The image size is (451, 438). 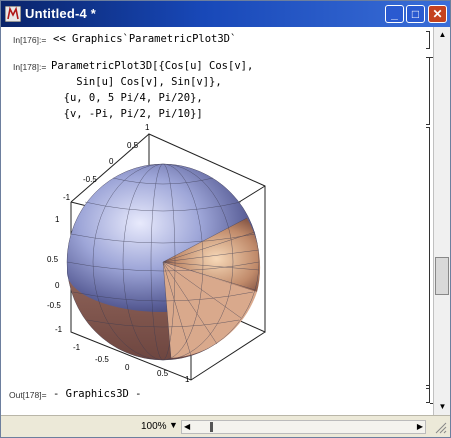 I want to click on scroll-left-icon: ◀, so click(x=187, y=427).